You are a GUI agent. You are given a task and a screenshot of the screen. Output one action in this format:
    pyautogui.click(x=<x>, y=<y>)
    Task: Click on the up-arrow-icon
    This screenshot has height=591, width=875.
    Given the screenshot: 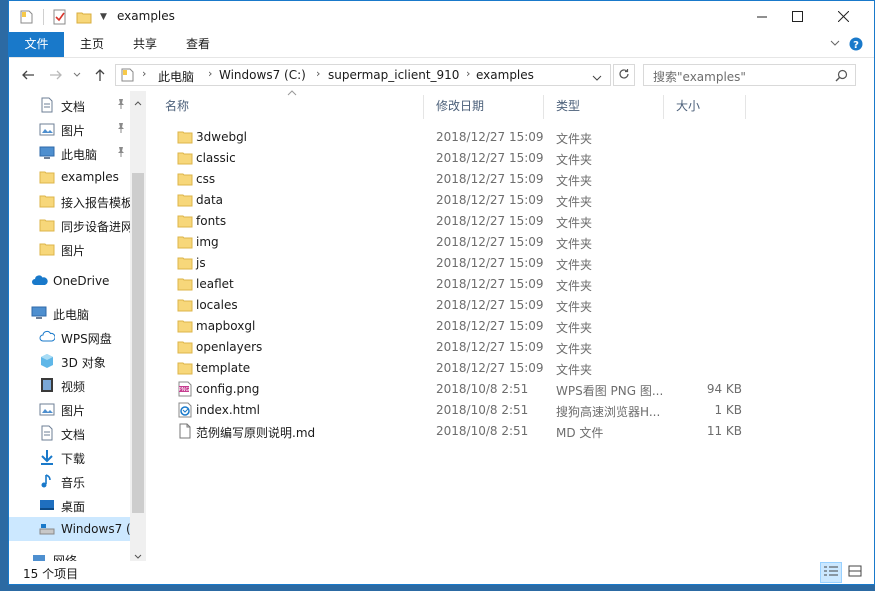 What is the action you would take?
    pyautogui.click(x=100, y=75)
    